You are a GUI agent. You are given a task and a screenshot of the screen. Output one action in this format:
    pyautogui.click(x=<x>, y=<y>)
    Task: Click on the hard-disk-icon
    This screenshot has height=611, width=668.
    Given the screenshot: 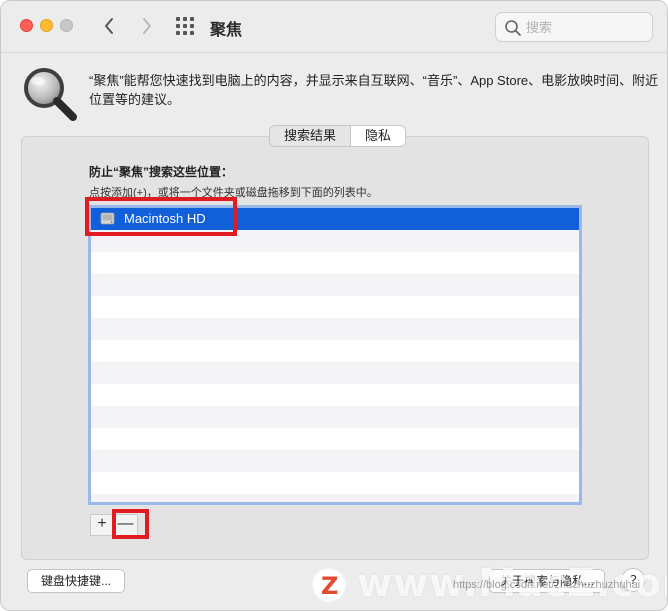 What is the action you would take?
    pyautogui.click(x=107, y=218)
    